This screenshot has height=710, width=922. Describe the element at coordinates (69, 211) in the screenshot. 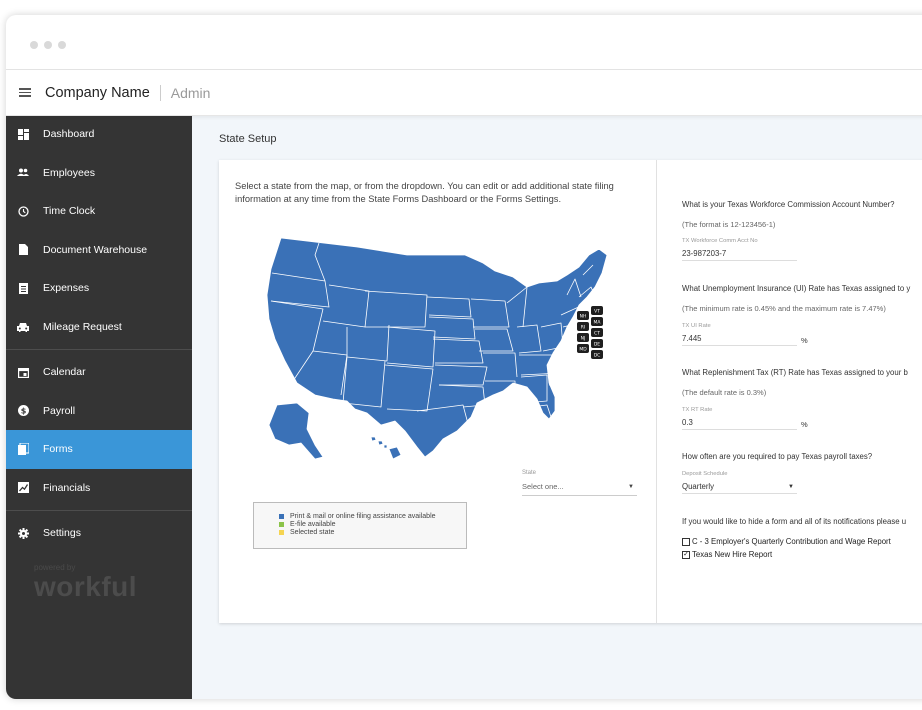

I see `sidebar-item-label: Time Clock` at that location.